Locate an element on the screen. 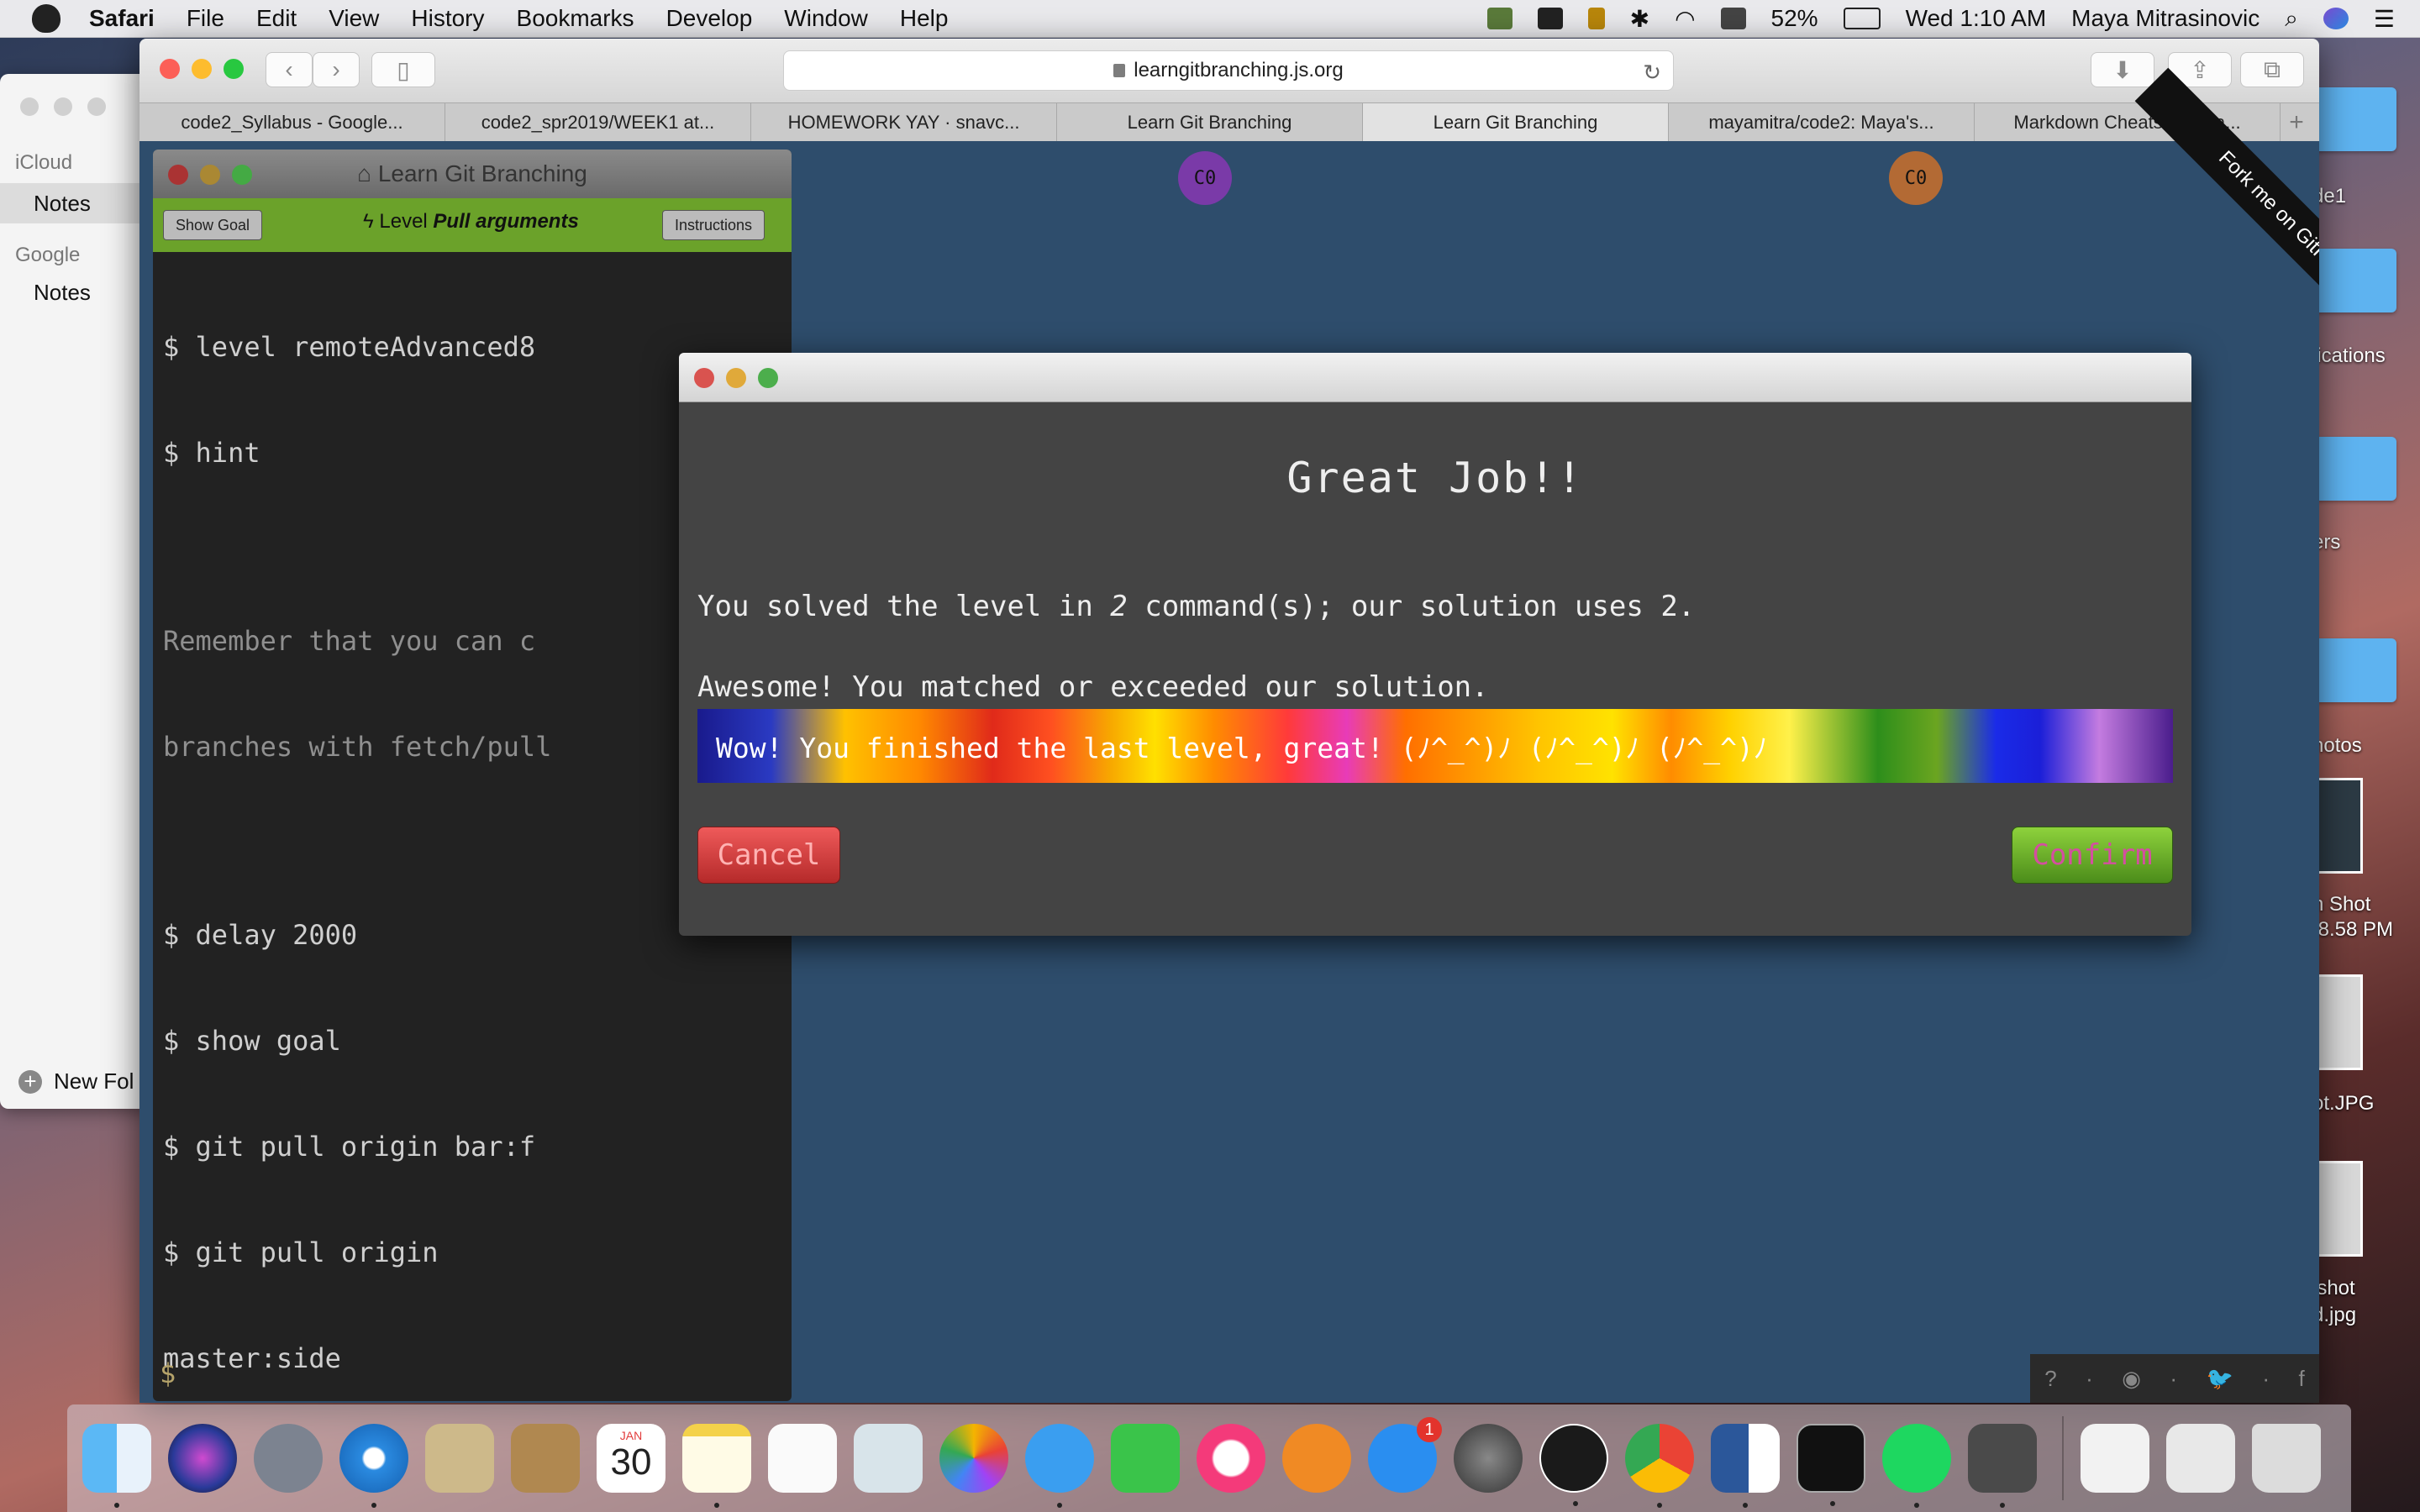 This screenshot has width=2420, height=1512. menubar-clock: Wed 1:10 AM is located at coordinates (1977, 18).